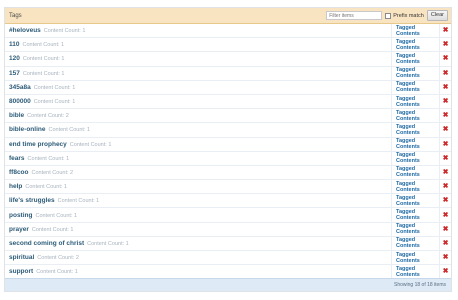 The image size is (458, 300). What do you see at coordinates (198, 200) in the screenshot?
I see `tag-info: life's struggles Content Count: 1` at bounding box center [198, 200].